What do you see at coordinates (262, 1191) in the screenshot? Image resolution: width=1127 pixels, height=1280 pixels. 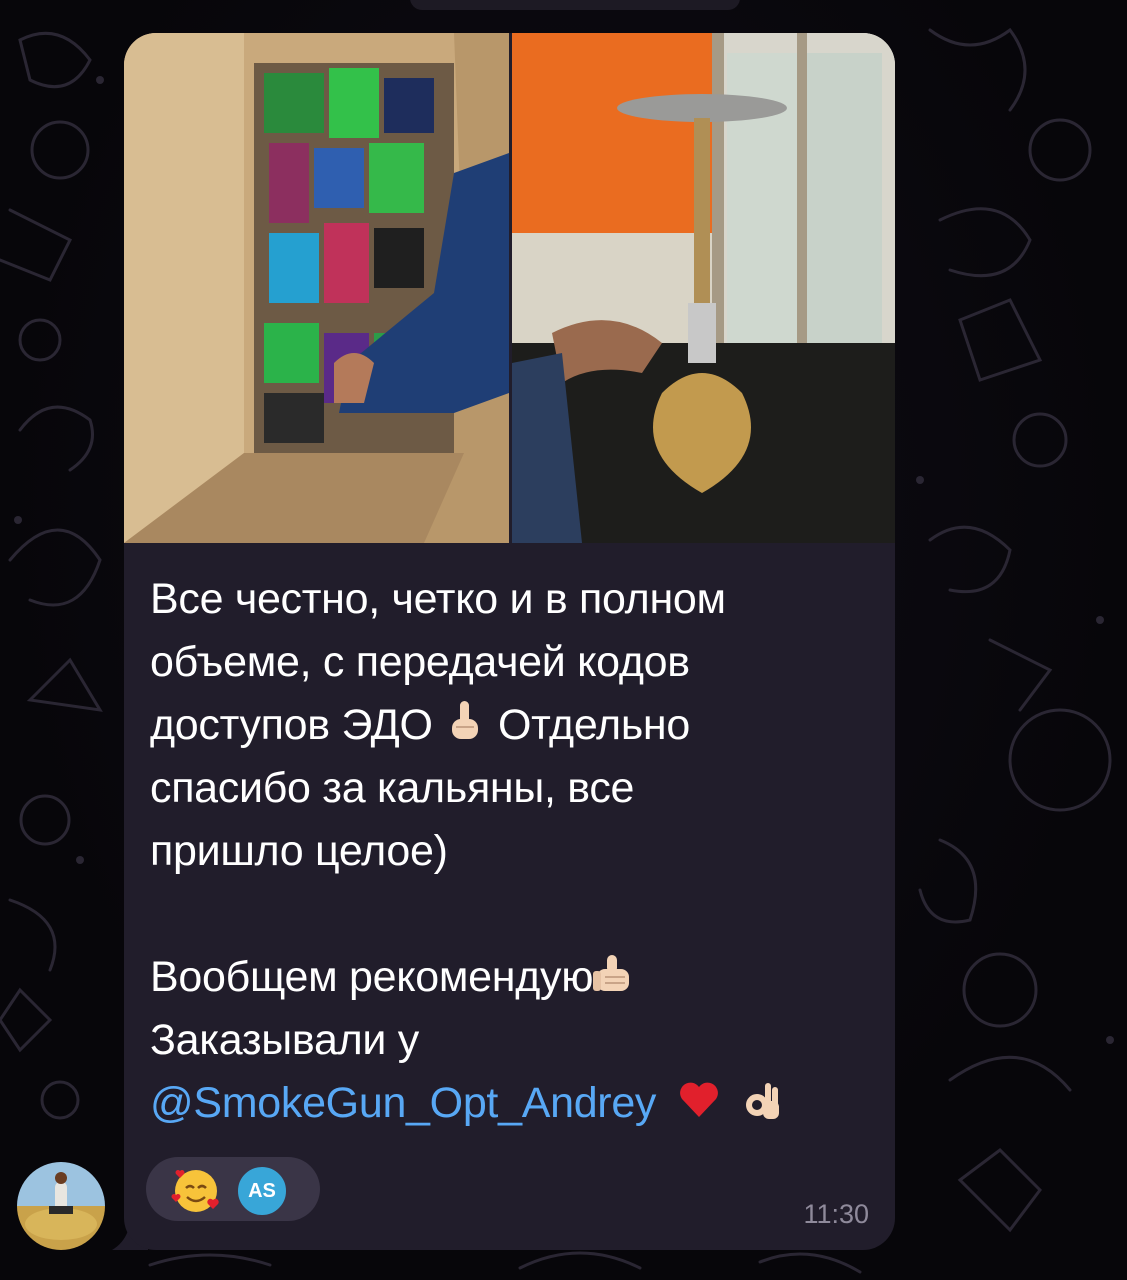 I see `reaction-user-avatar: AS` at bounding box center [262, 1191].